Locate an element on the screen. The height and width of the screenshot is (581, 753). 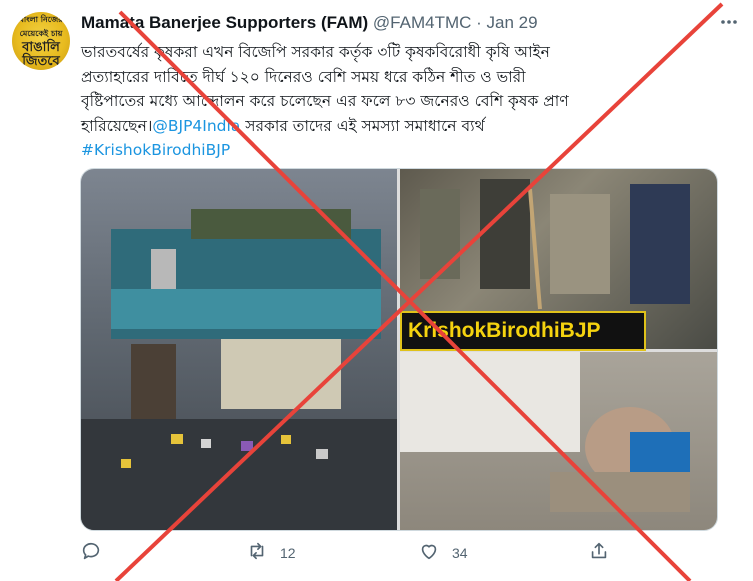
more-icon is located at coordinates (729, 24).